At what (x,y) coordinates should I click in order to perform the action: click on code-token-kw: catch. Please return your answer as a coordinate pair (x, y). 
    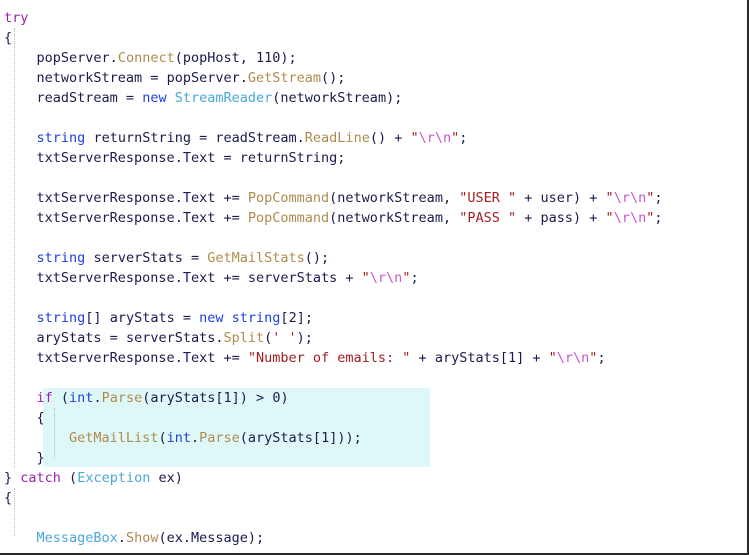
    Looking at the image, I should click on (40, 478).